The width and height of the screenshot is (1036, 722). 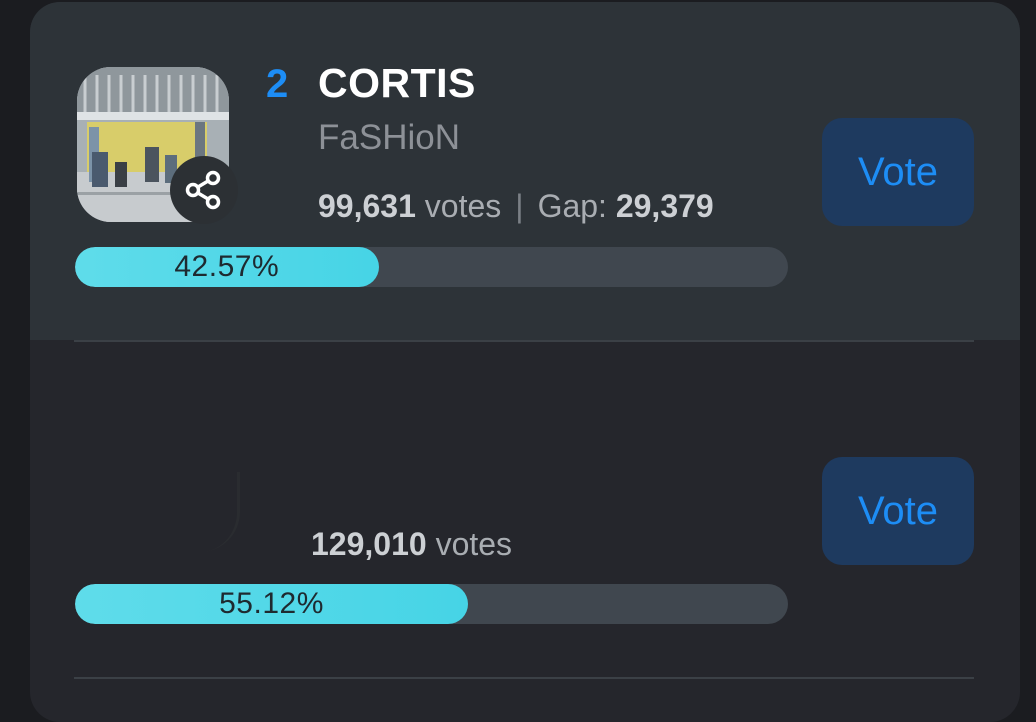 I want to click on artist-thumbnail-placeholder, so click(x=220, y=512).